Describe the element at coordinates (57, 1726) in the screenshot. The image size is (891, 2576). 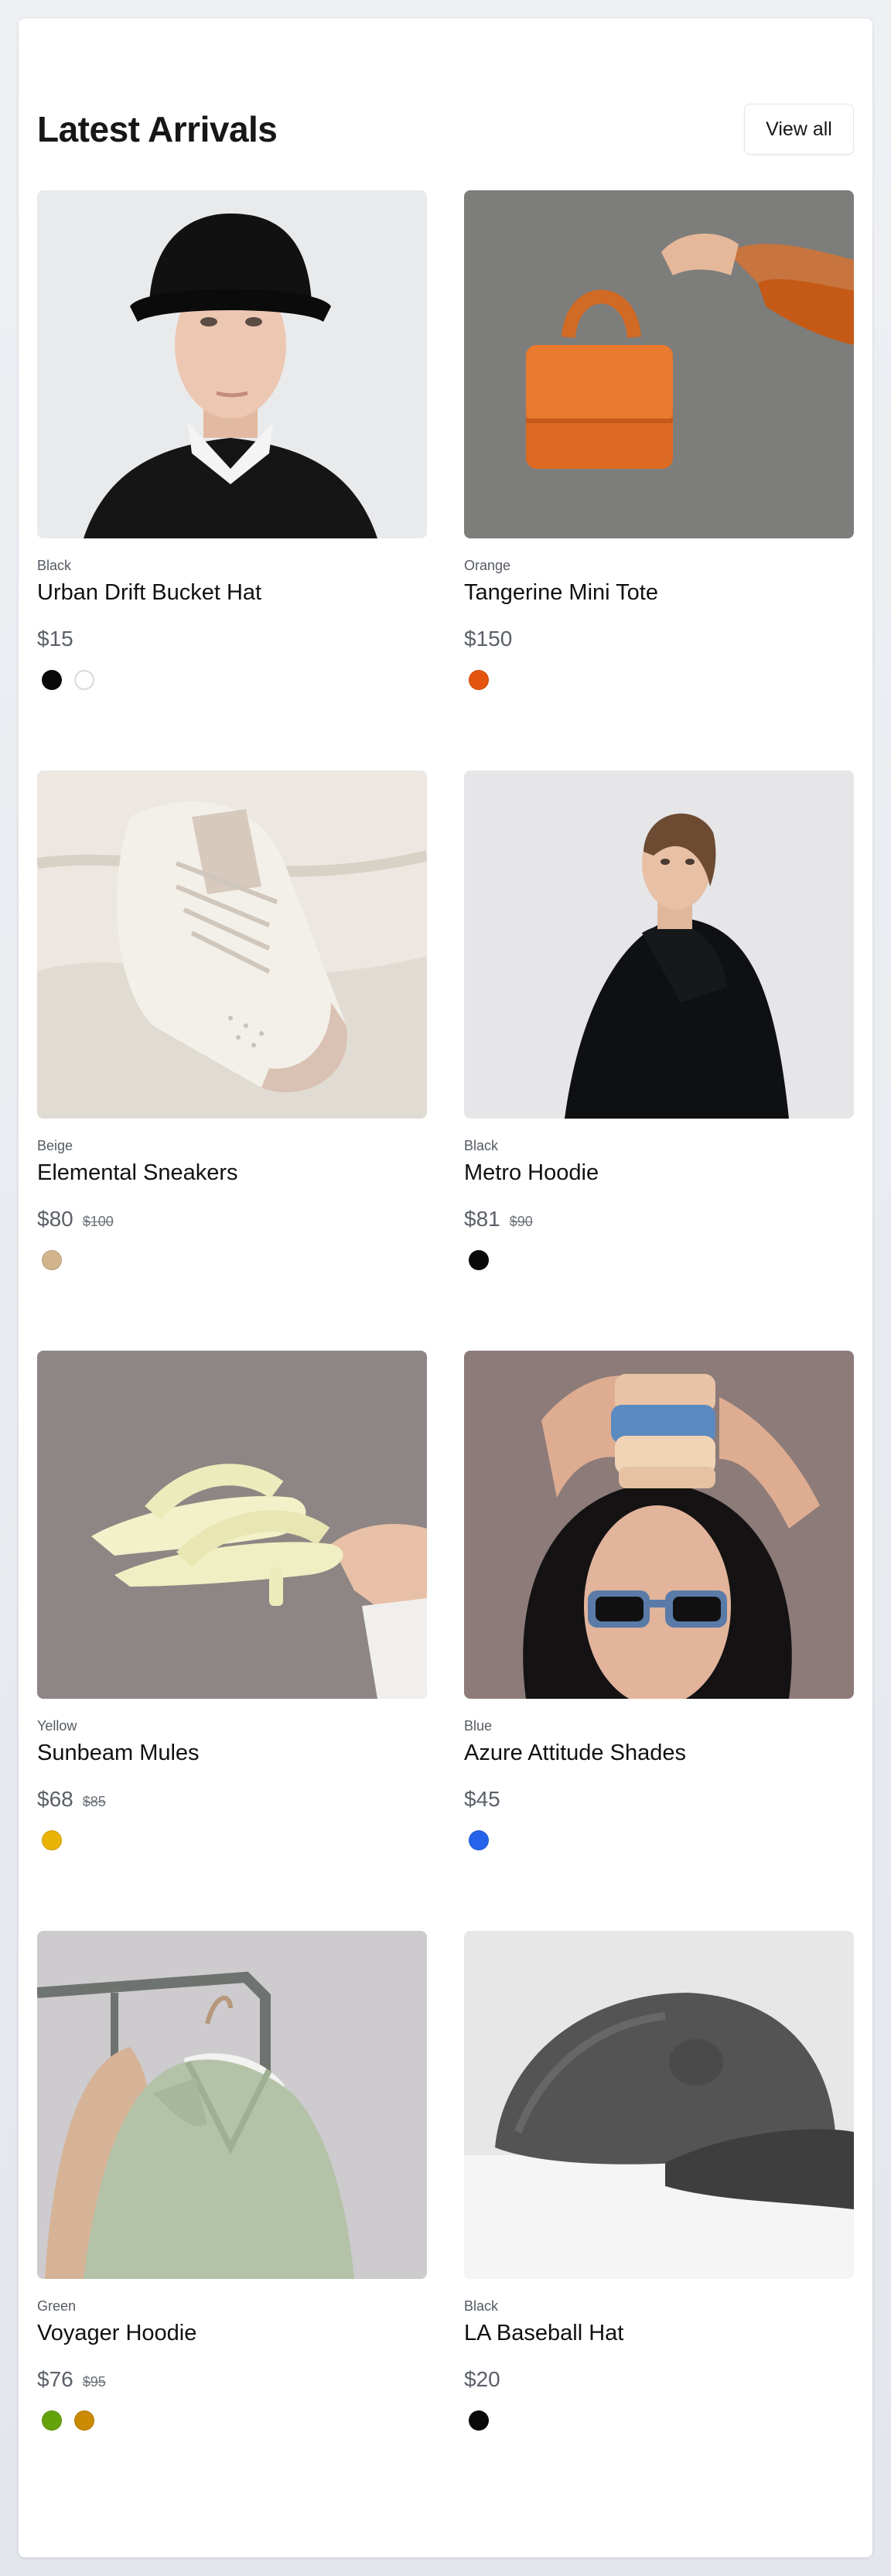
I see `product-color-label: Yellow` at that location.